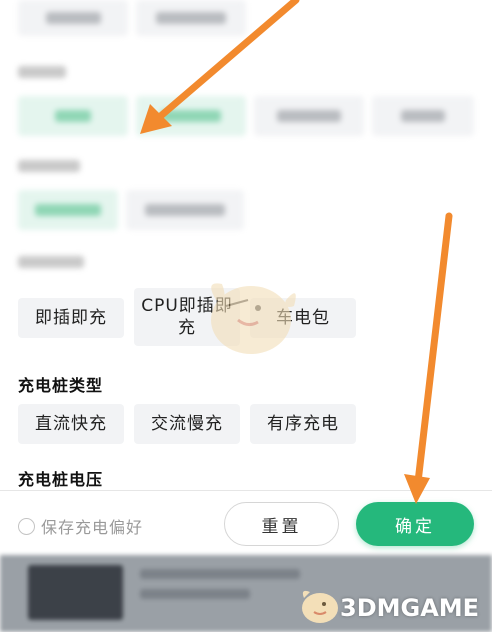 The image size is (492, 632). I want to click on save-preference-label: 保存充电偏好, so click(92, 527).